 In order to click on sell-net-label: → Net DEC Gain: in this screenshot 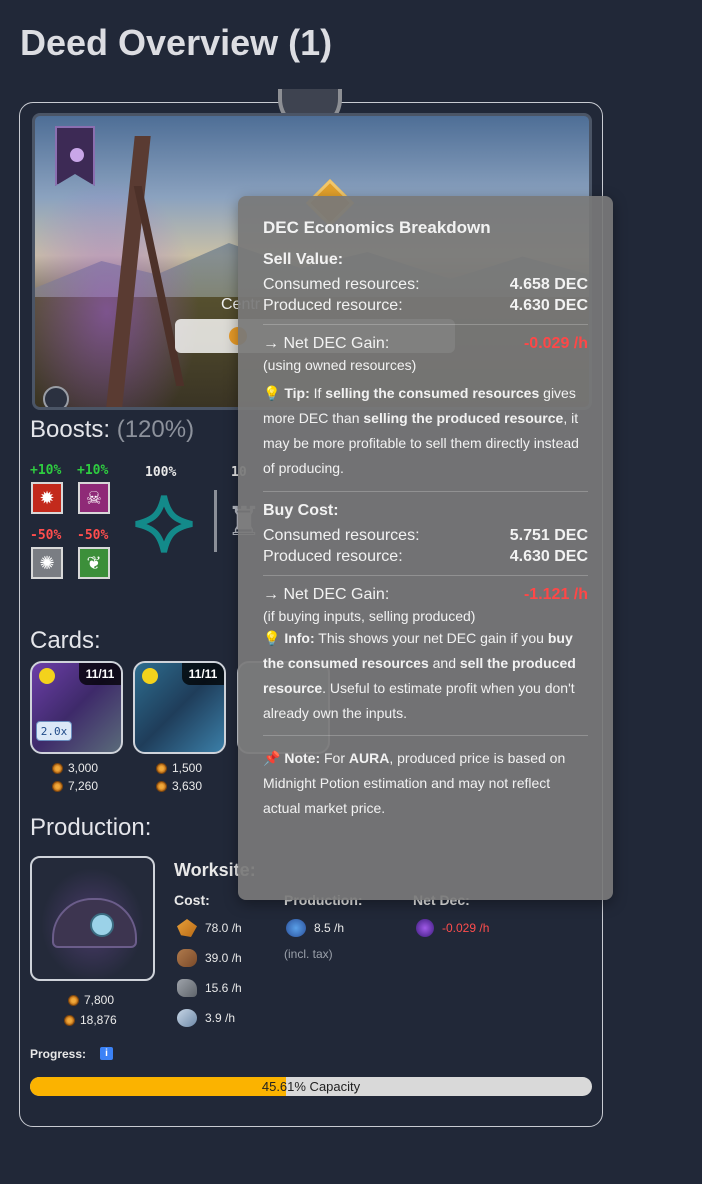, I will do `click(326, 343)`.